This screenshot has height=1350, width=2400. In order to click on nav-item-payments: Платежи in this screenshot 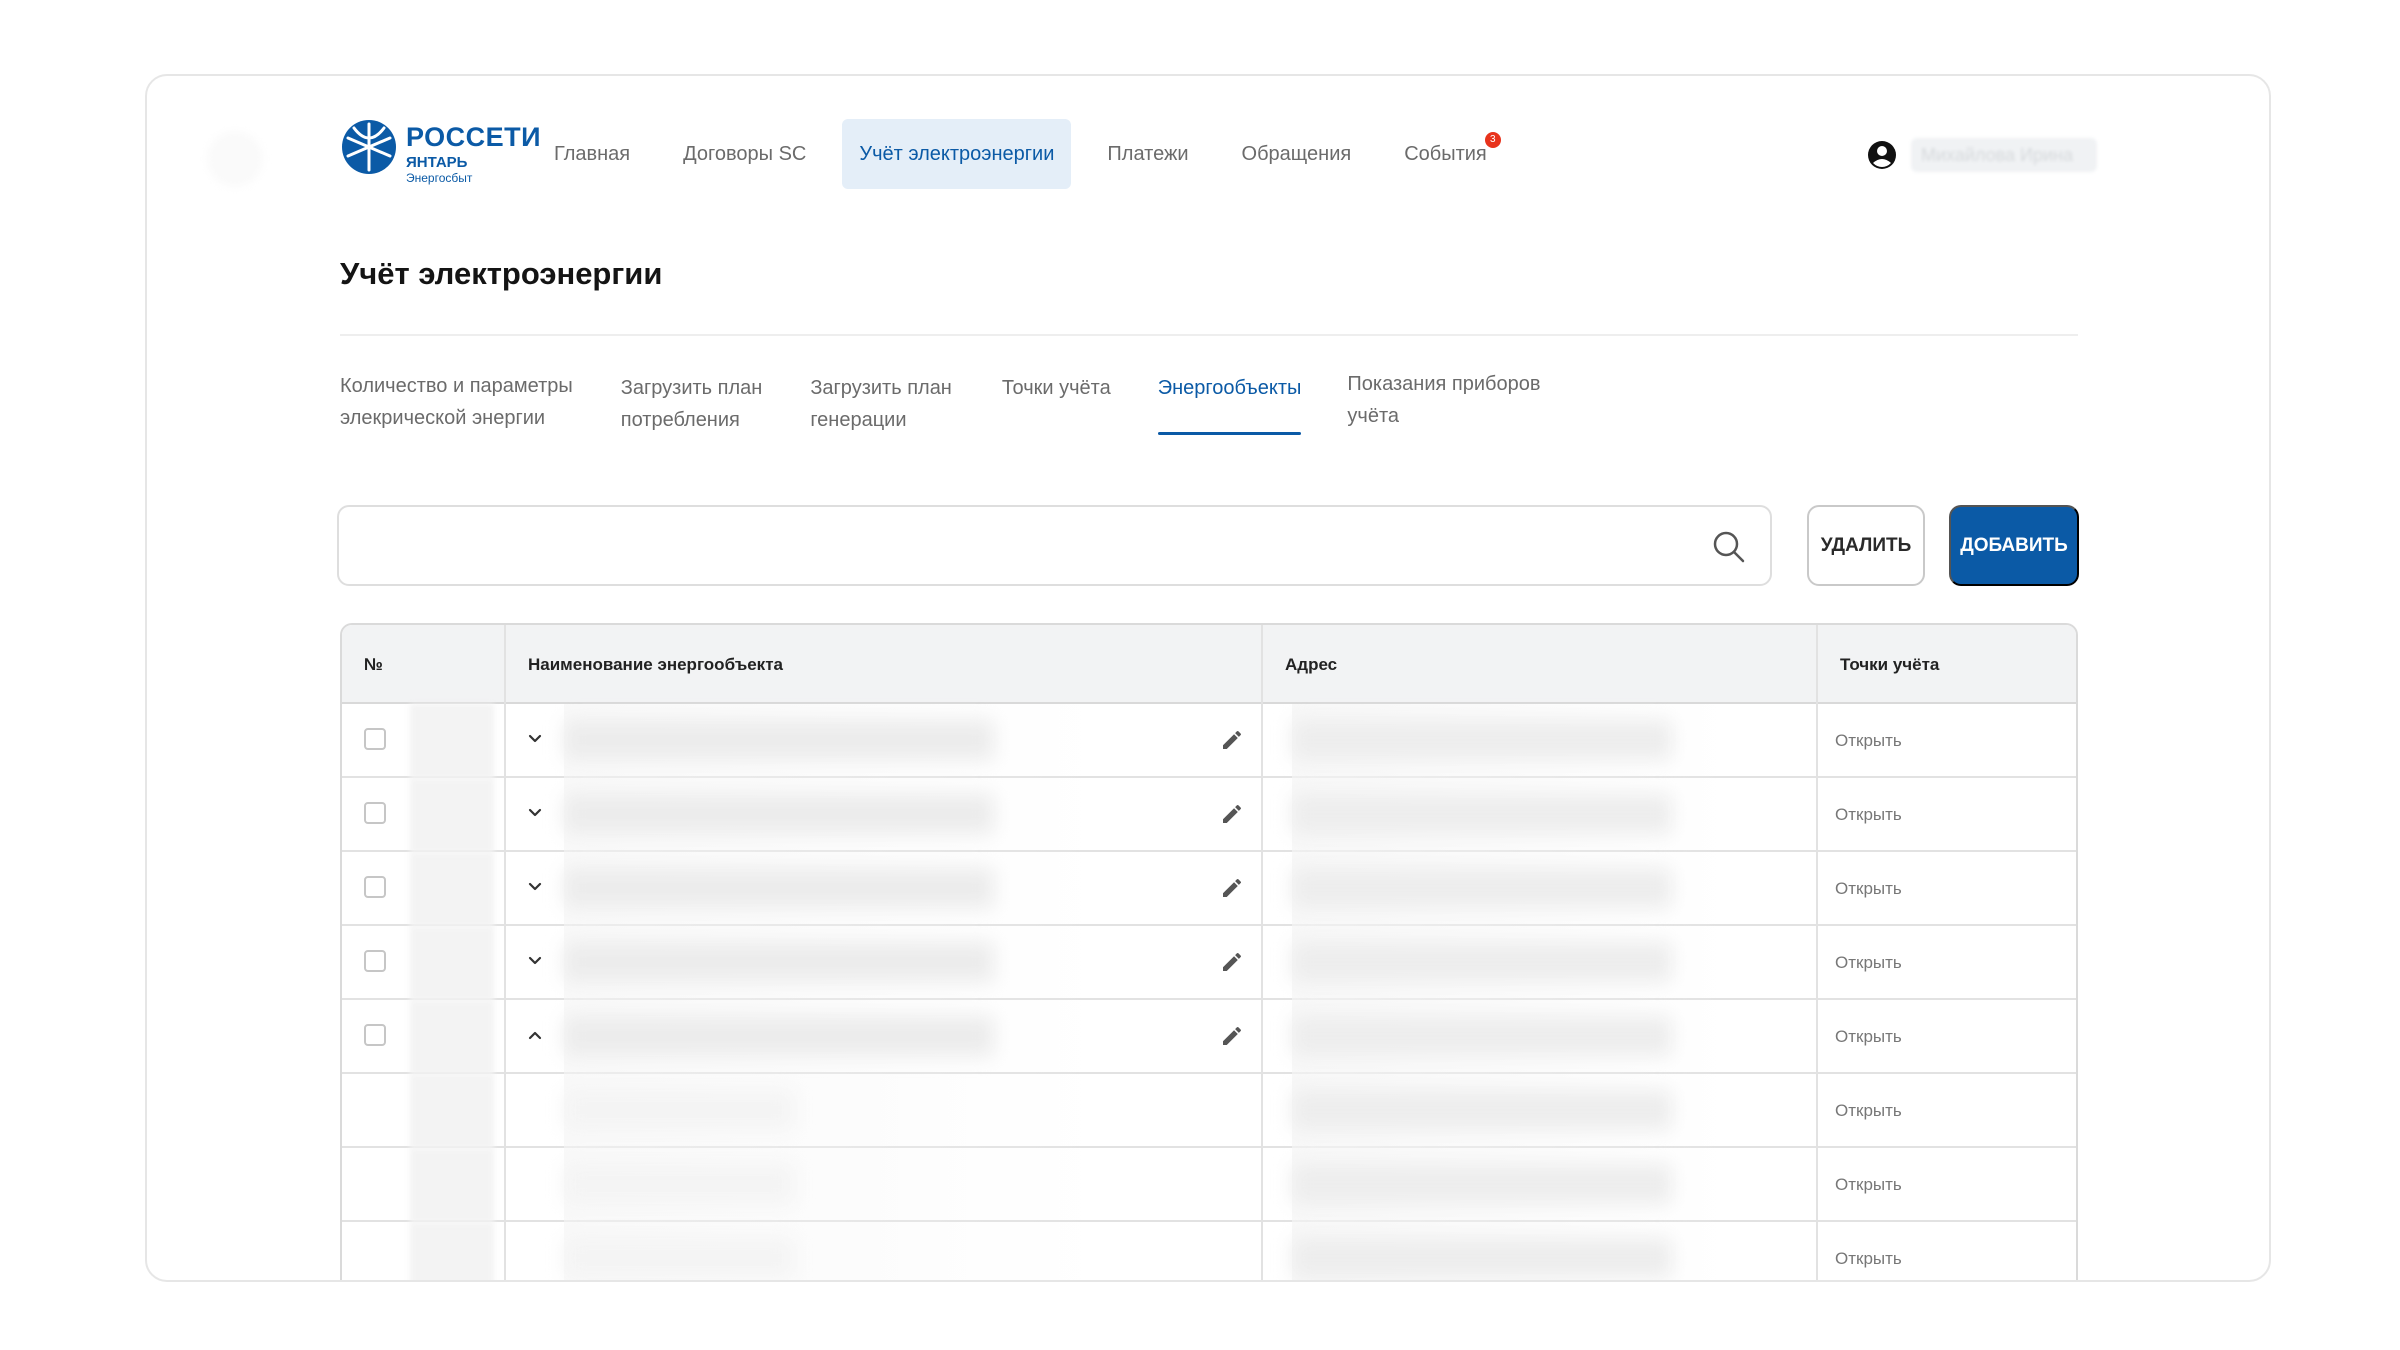, I will do `click(1147, 154)`.